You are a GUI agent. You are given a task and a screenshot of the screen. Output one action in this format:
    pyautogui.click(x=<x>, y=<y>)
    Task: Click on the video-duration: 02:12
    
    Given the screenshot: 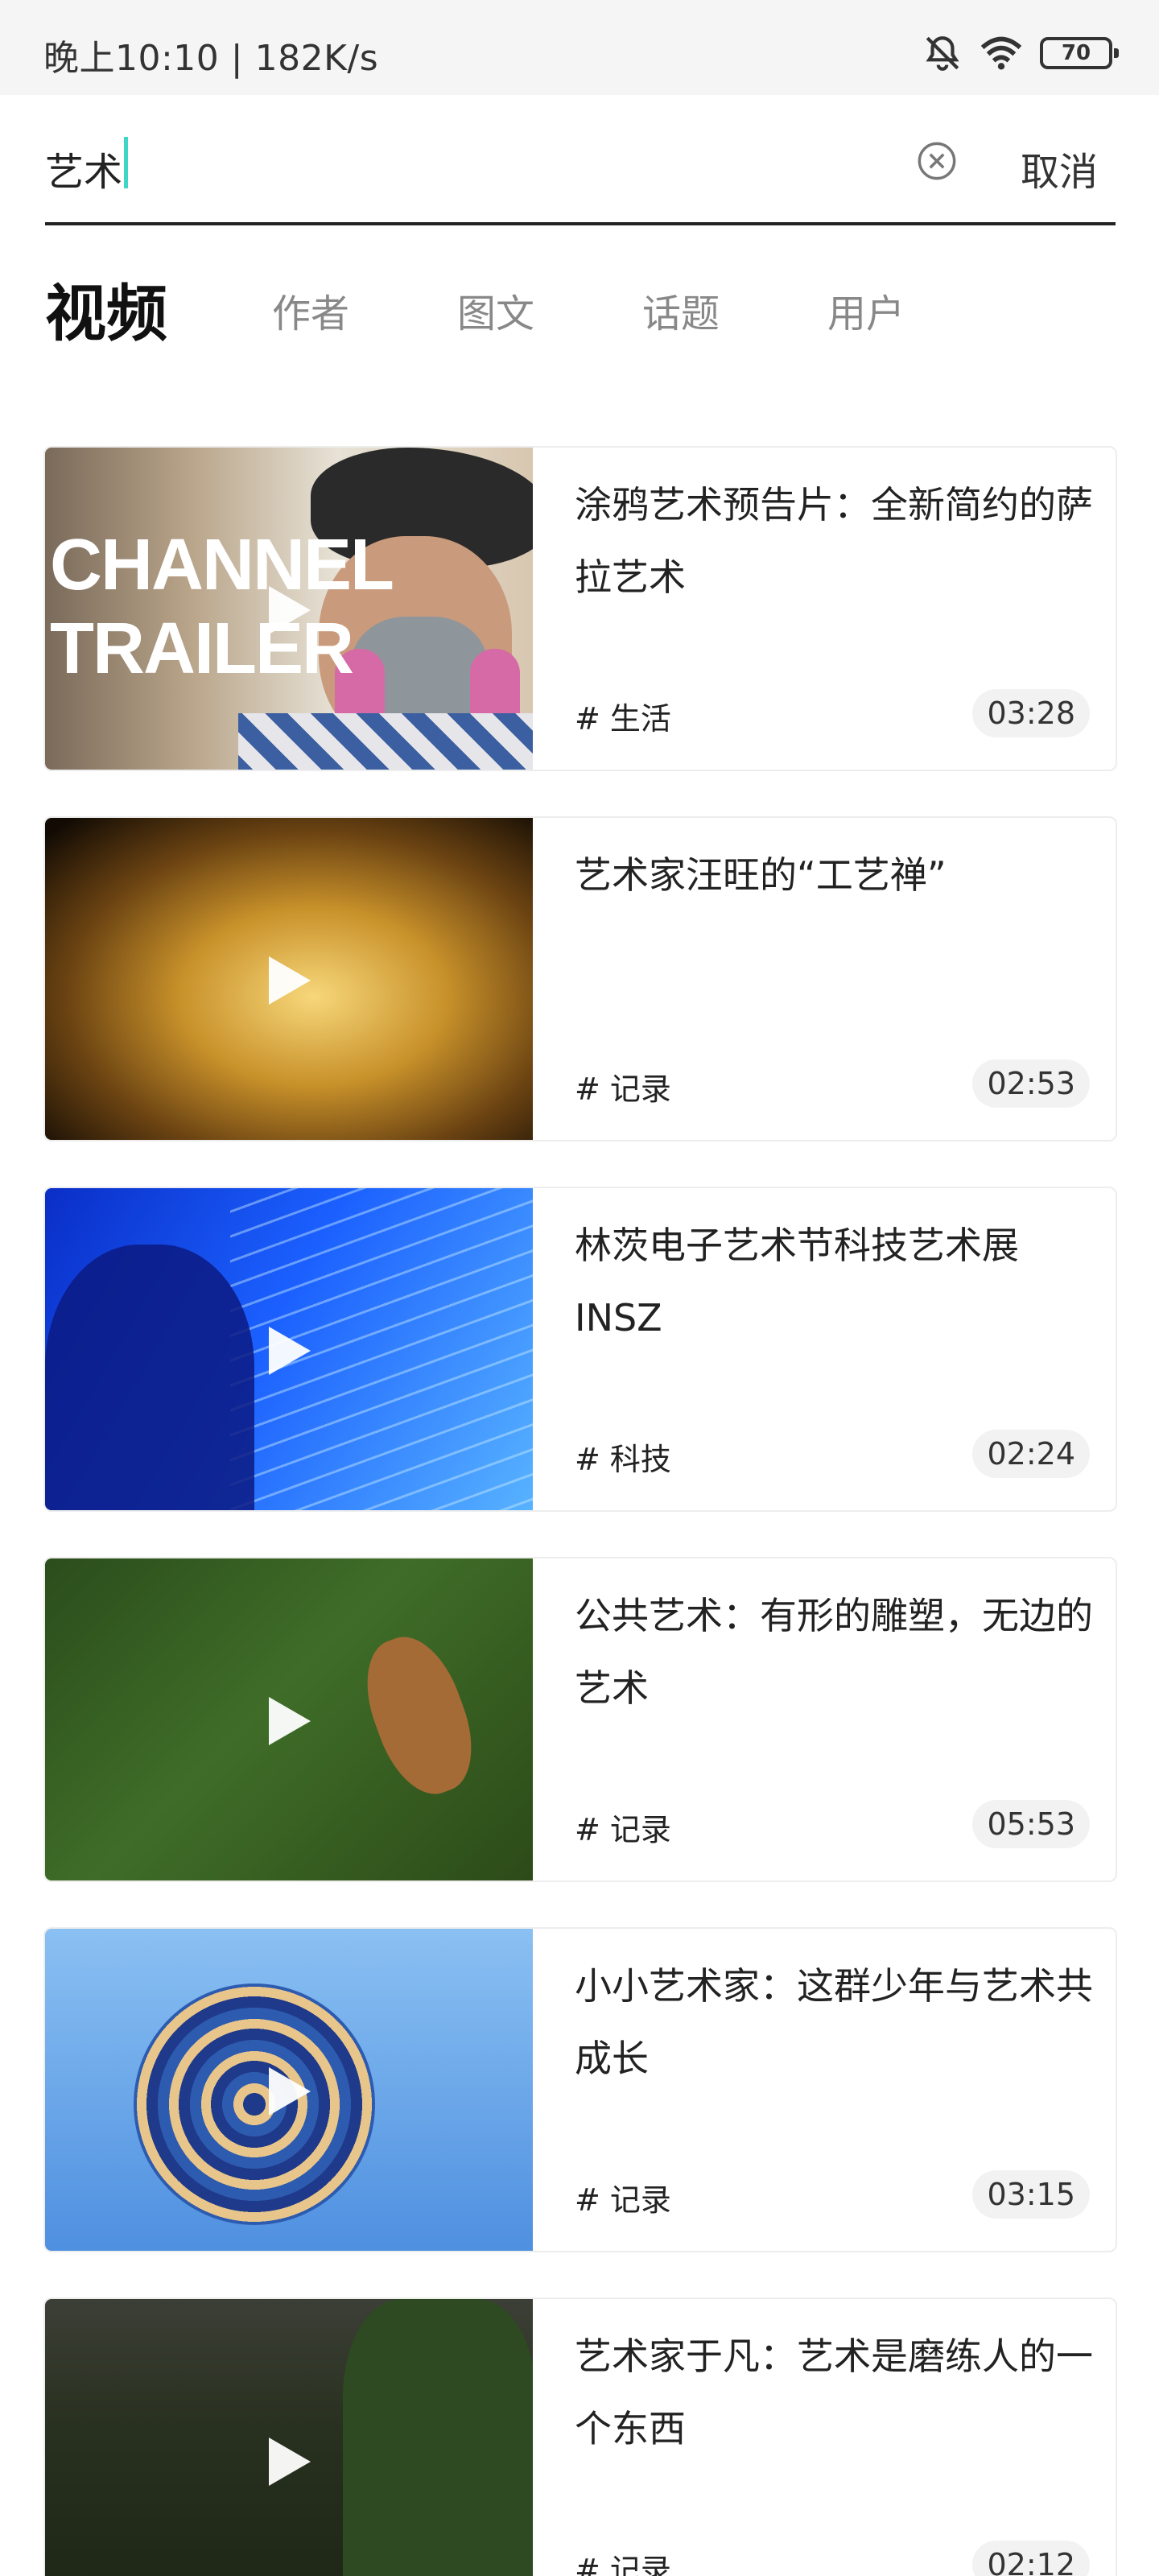 What is the action you would take?
    pyautogui.click(x=1031, y=2558)
    